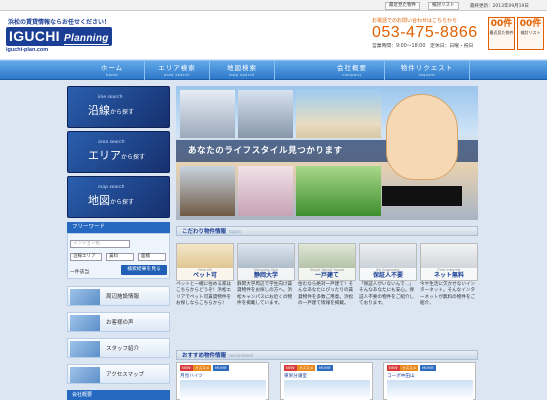 The width and height of the screenshot is (547, 400). I want to click on blossom-photo, so click(265, 191).